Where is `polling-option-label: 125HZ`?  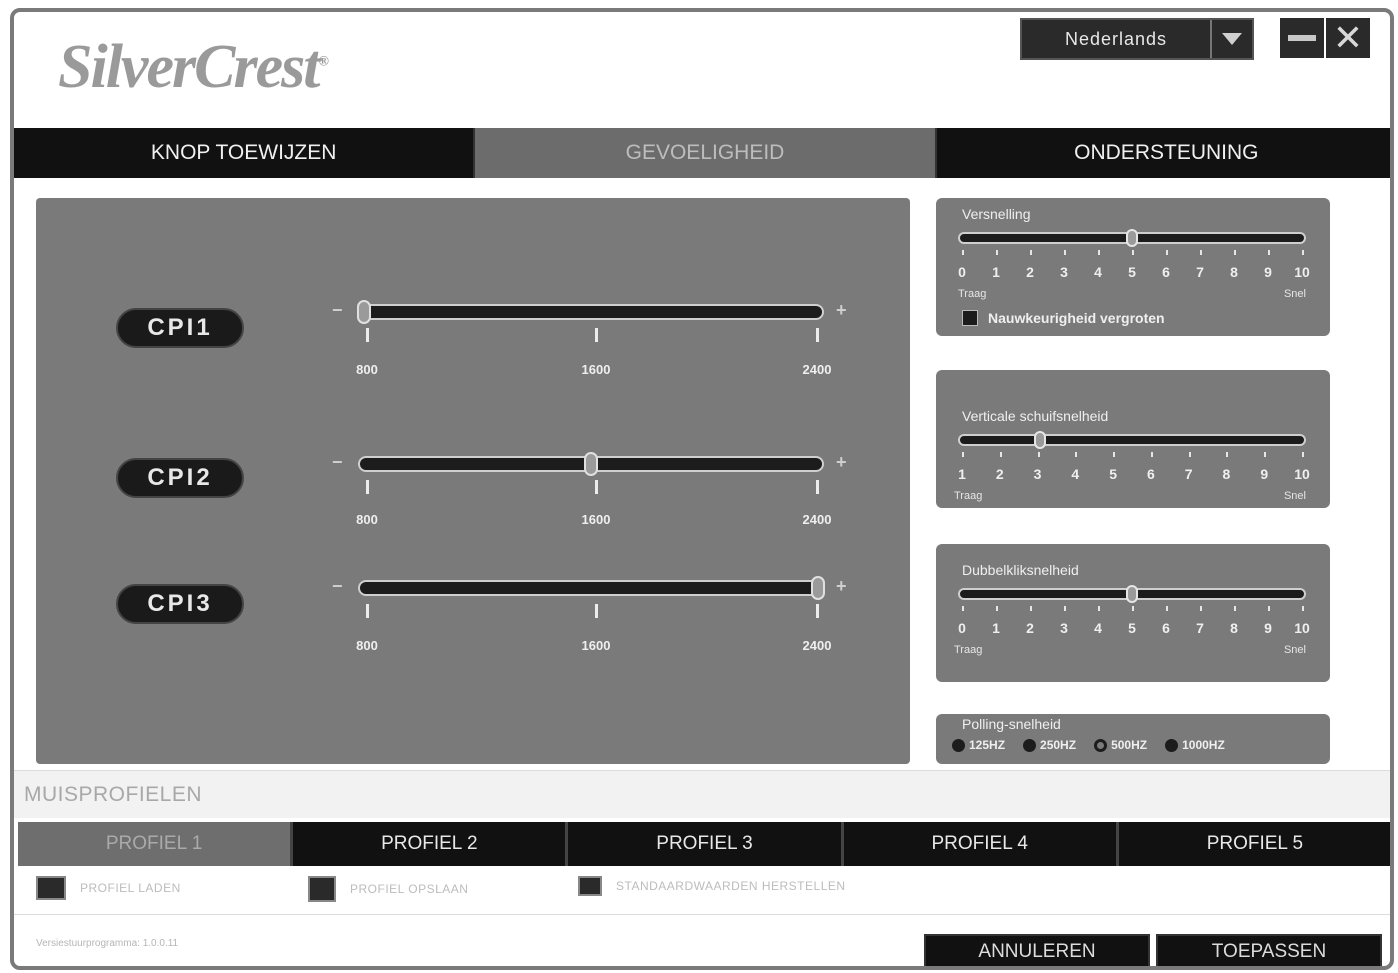 polling-option-label: 125HZ is located at coordinates (987, 745).